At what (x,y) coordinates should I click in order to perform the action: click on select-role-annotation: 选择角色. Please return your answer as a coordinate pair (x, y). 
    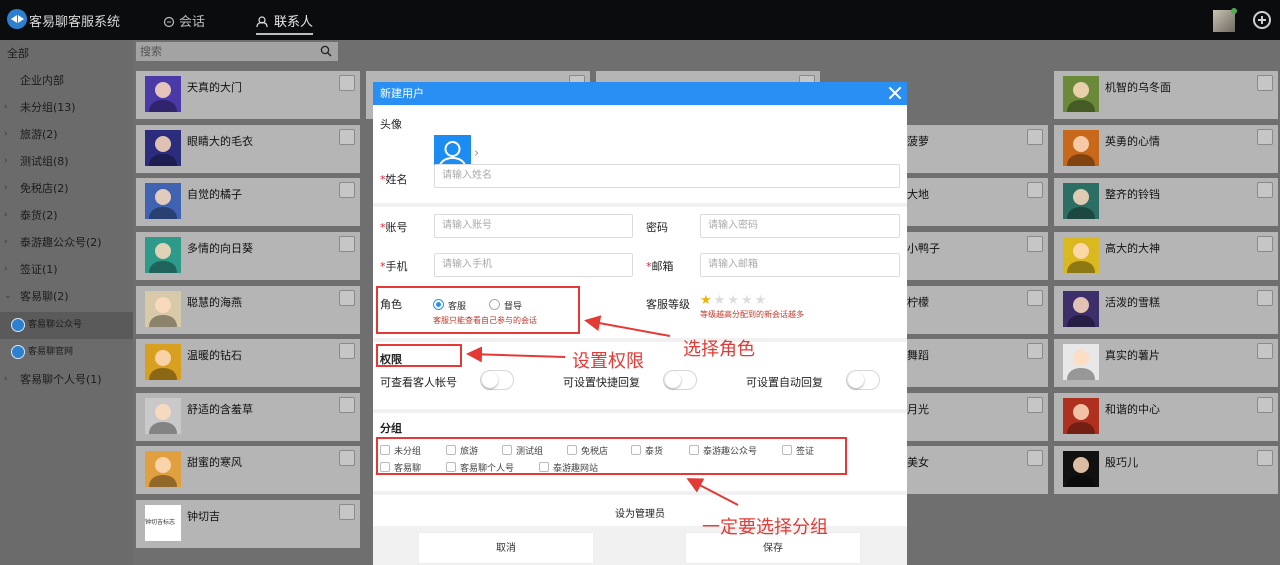
    Looking at the image, I should click on (719, 349).